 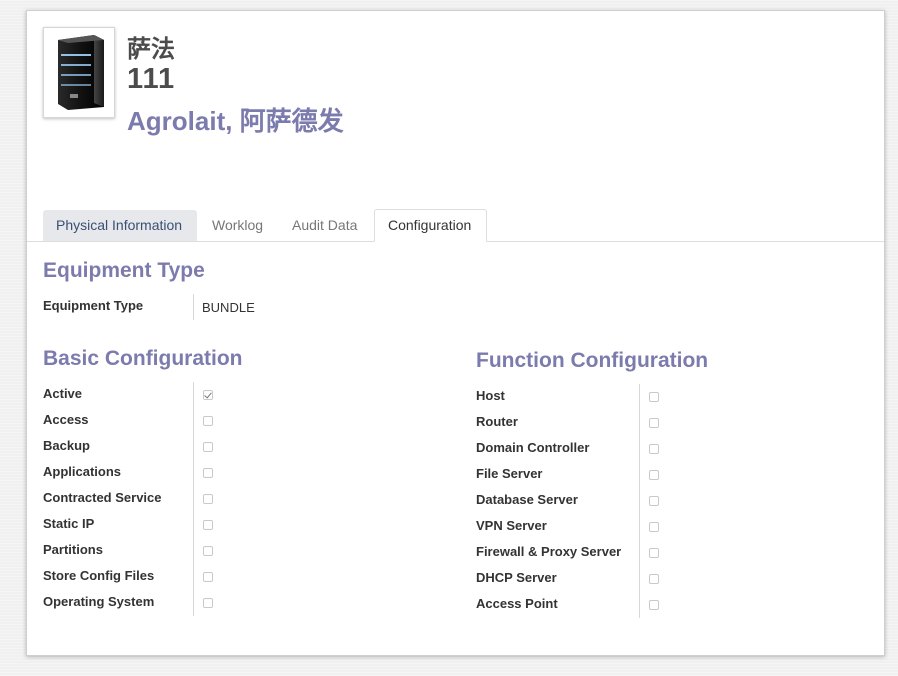 I want to click on firewall-proxy-server-label: Firewall & Proxy Server, so click(x=549, y=551).